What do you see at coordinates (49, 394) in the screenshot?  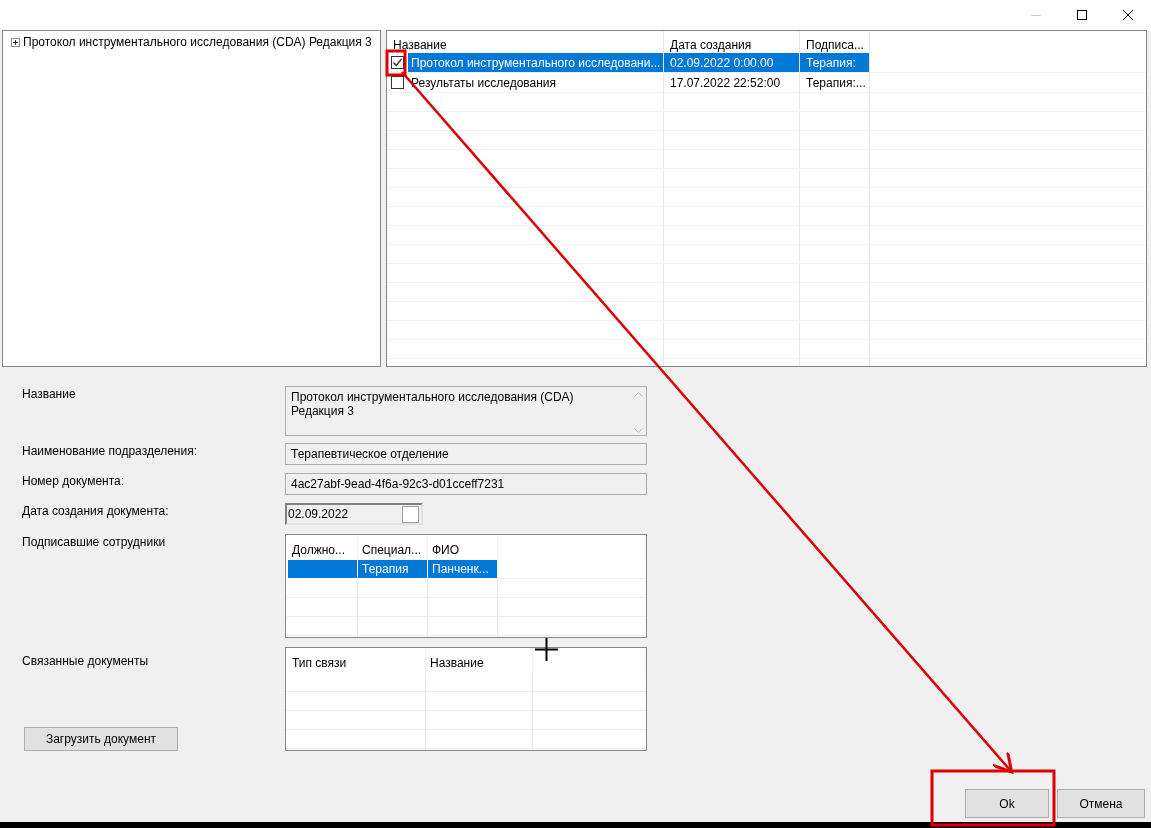 I see `field-label: Название` at bounding box center [49, 394].